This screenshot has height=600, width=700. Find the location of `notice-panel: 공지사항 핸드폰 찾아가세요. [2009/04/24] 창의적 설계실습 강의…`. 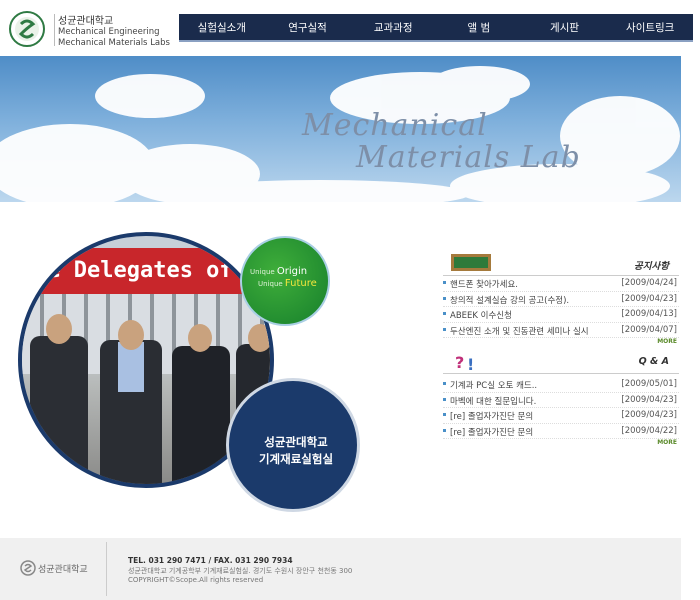

notice-panel: 공지사항 핸드폰 찾아가세요. [2009/04/24] 창의적 설계실습 강의… is located at coordinates (561, 297).